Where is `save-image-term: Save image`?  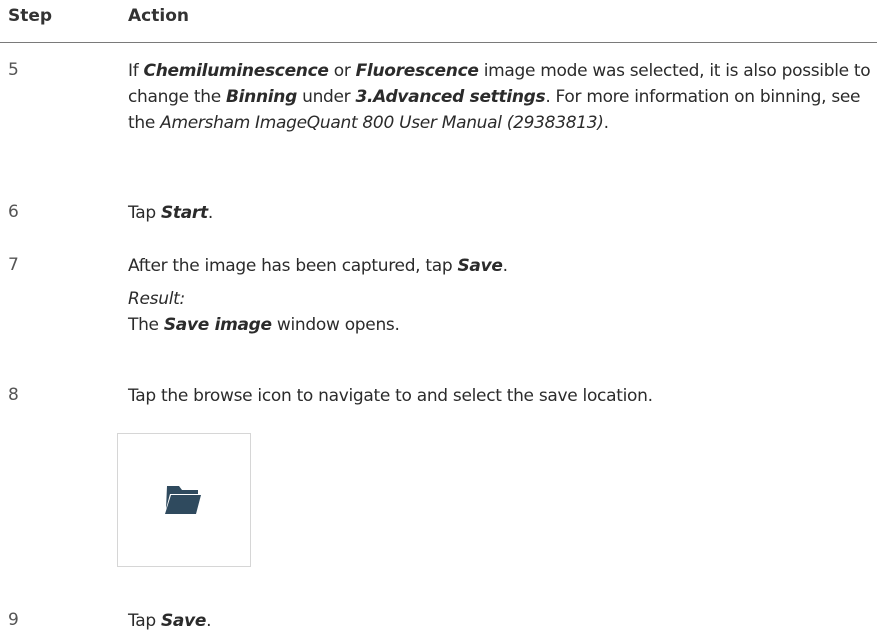 save-image-term: Save image is located at coordinates (217, 325).